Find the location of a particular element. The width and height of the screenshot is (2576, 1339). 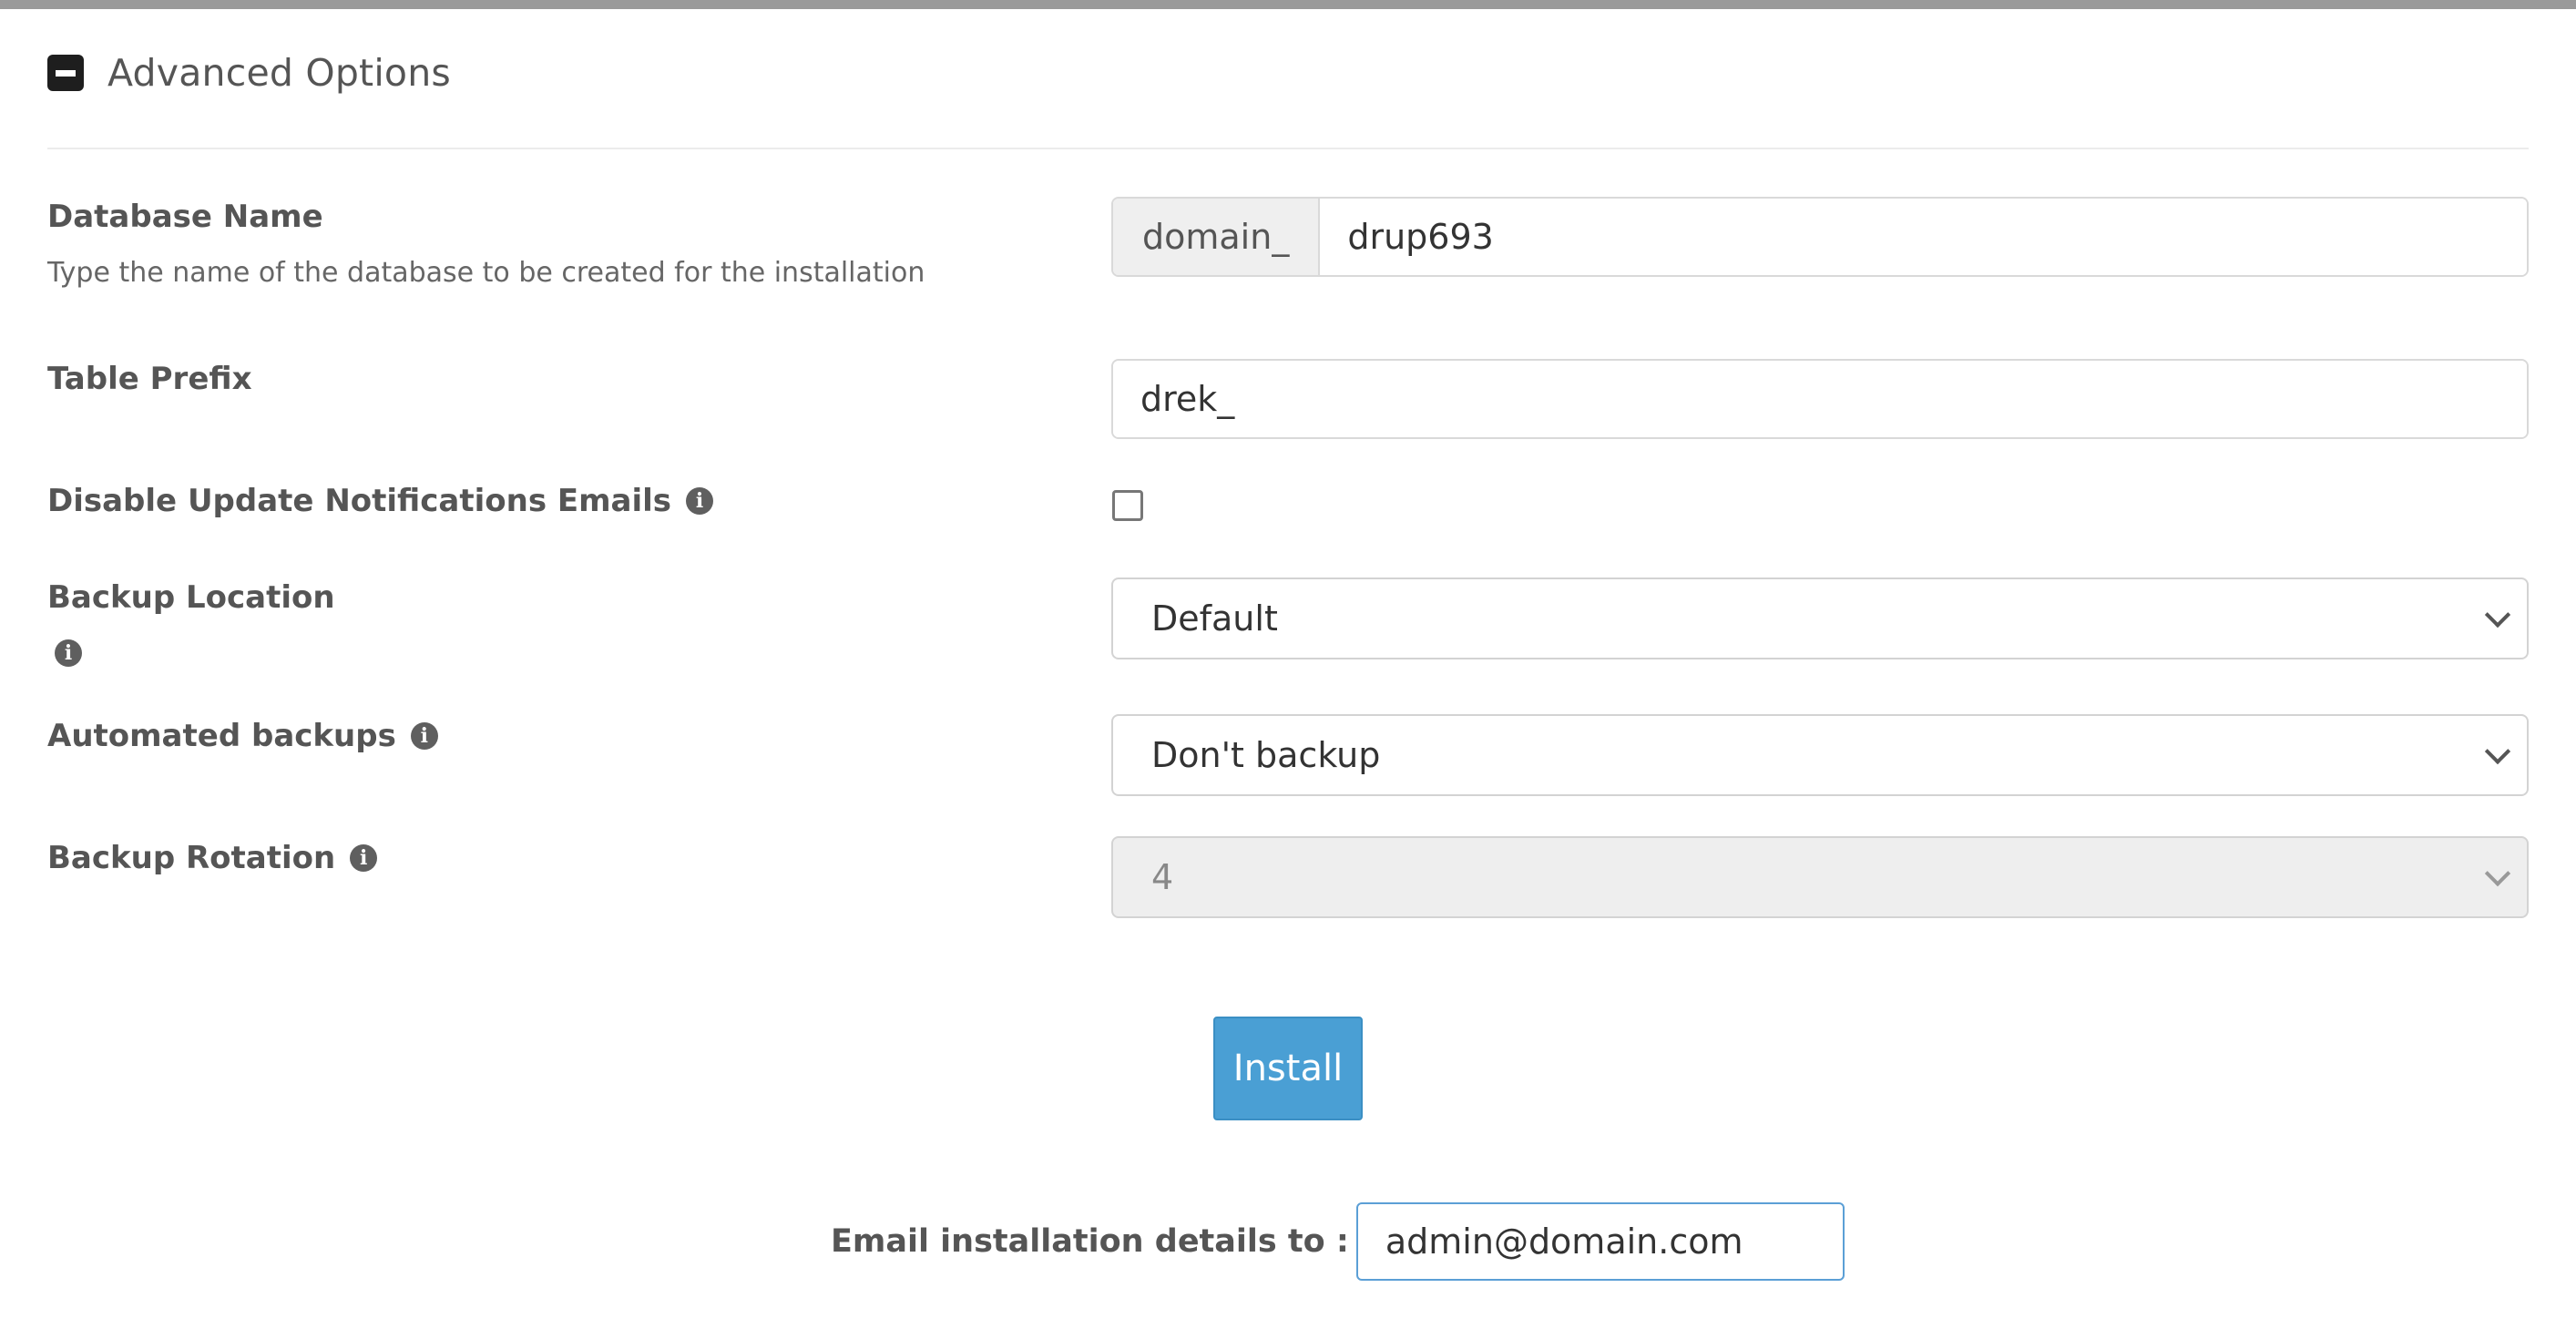

automated-backups-label: Automated backups i is located at coordinates (242, 736).